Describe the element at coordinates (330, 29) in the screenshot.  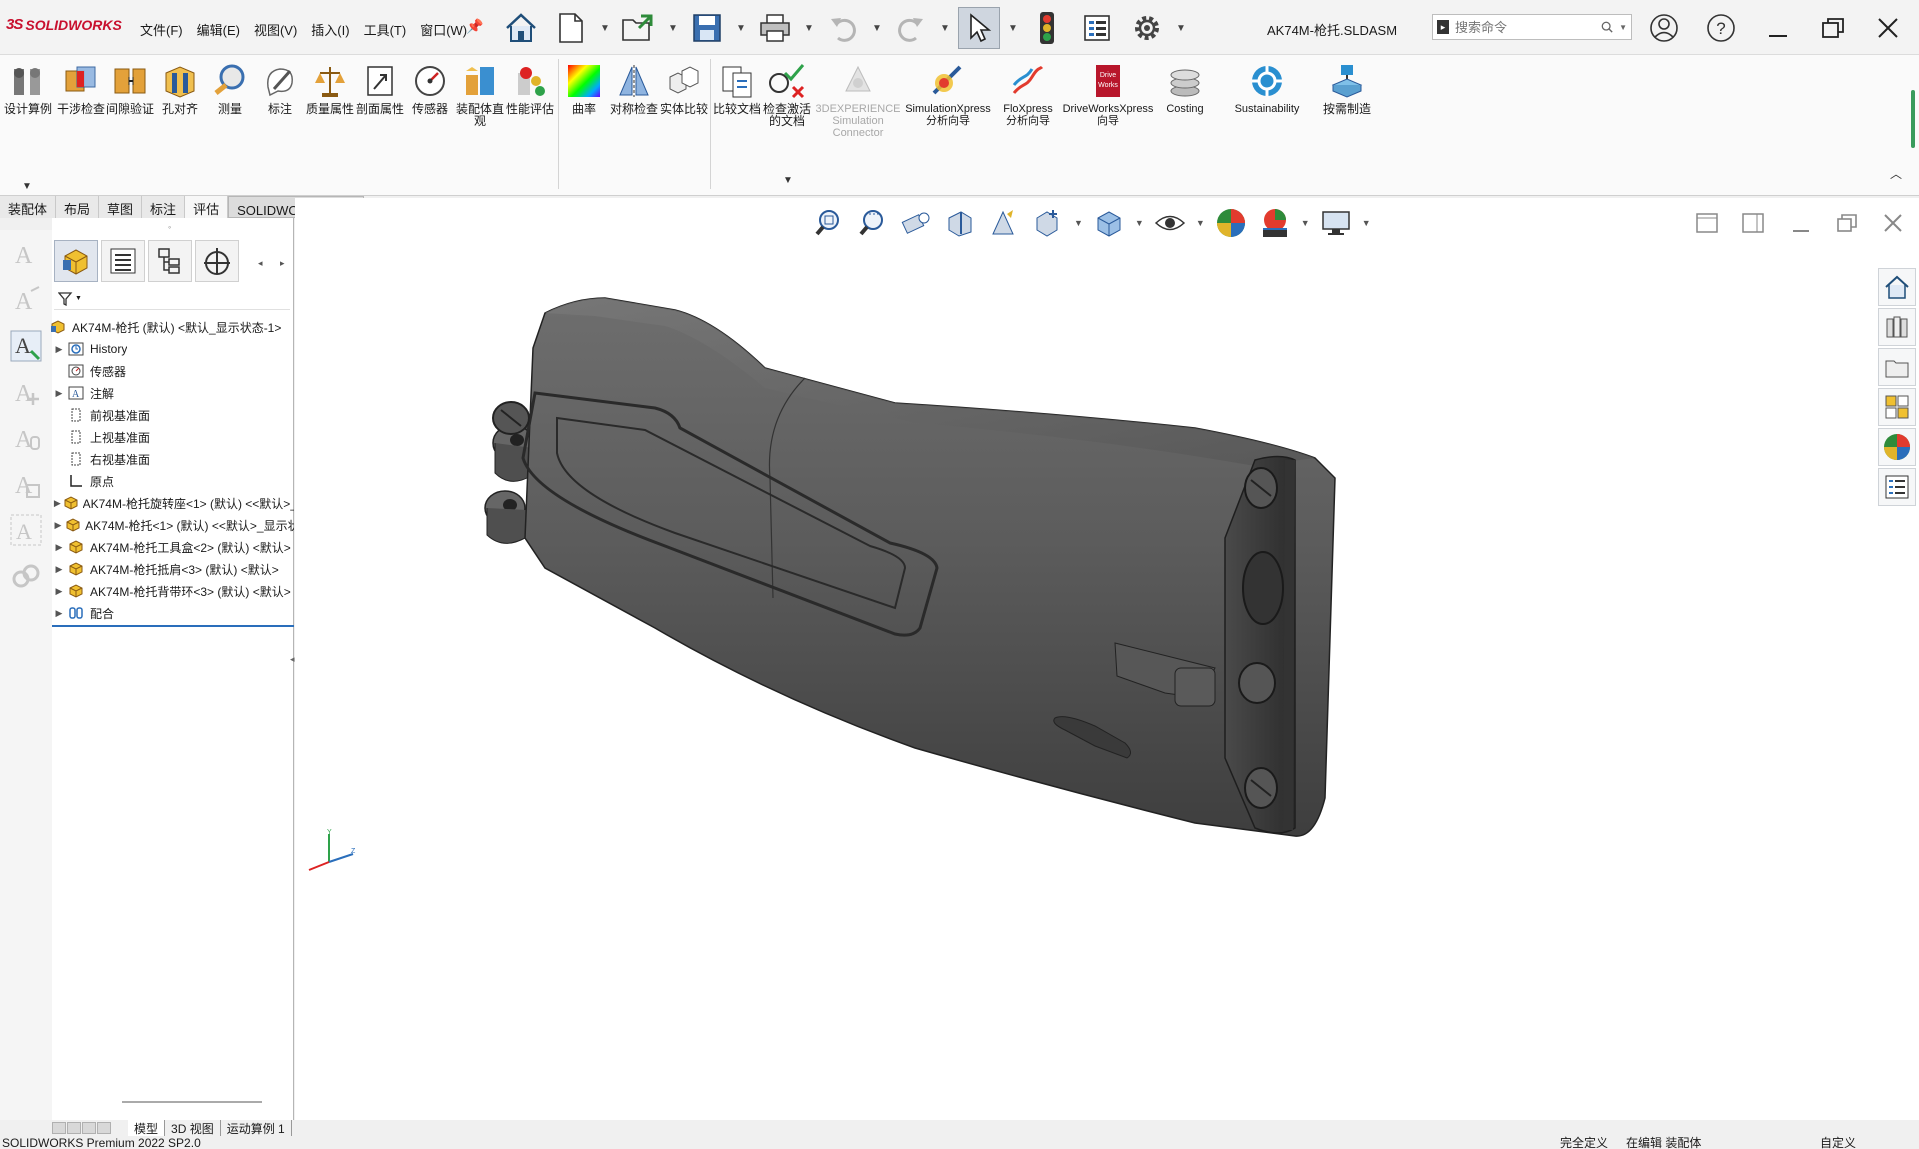
I see `menu-insert: 插入(I)` at that location.